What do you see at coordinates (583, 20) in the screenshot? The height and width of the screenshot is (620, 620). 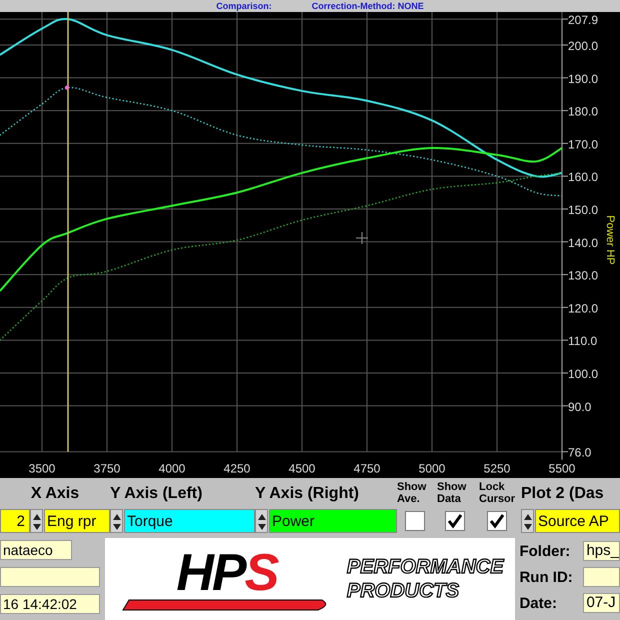 I see `y-tick-label: 207.9` at bounding box center [583, 20].